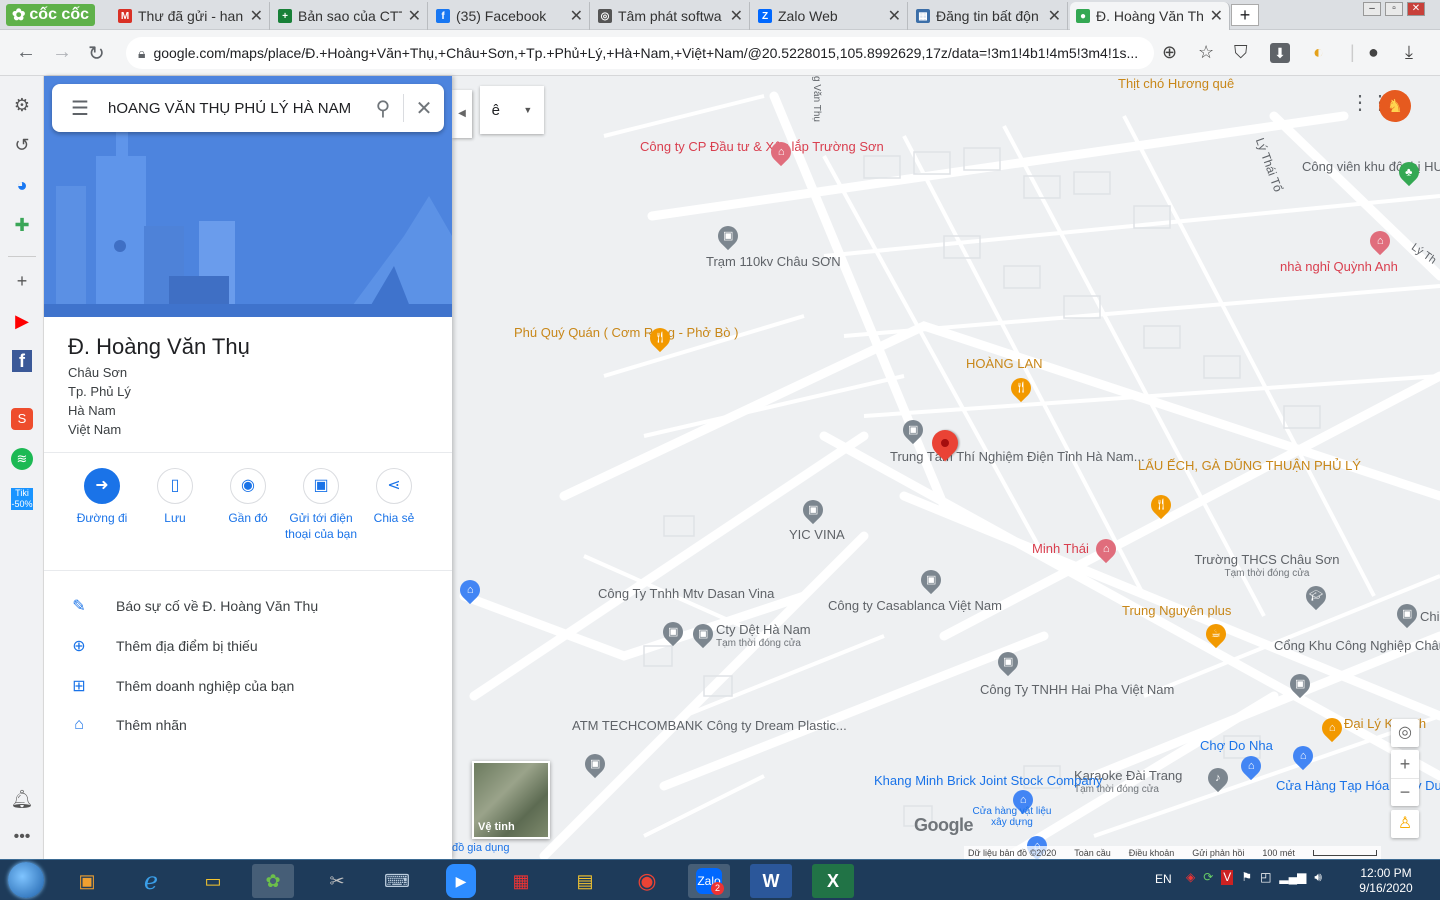 Image resolution: width=1440 pixels, height=900 pixels. I want to click on poi-label: HOÀNG LAN, so click(1004, 364).